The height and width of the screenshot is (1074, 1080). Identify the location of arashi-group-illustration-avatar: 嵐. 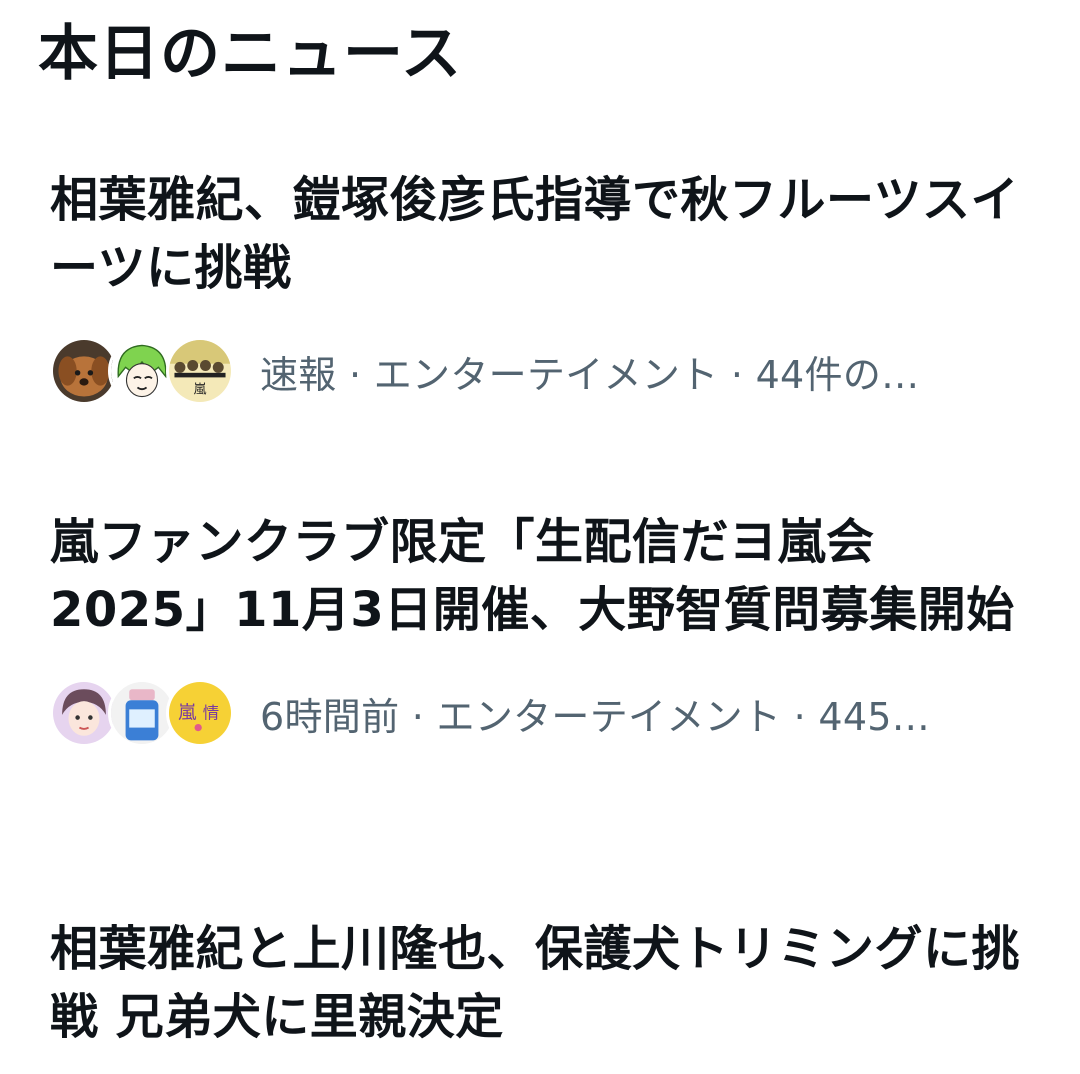
(200, 371).